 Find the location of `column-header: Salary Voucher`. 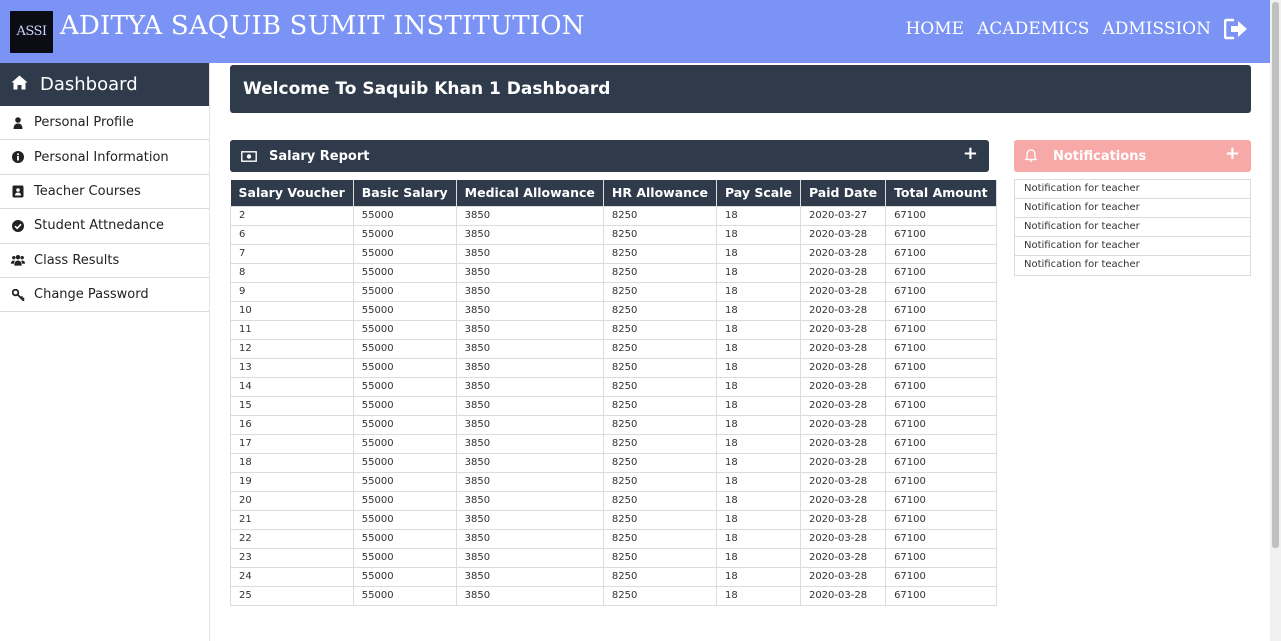

column-header: Salary Voucher is located at coordinates (292, 193).